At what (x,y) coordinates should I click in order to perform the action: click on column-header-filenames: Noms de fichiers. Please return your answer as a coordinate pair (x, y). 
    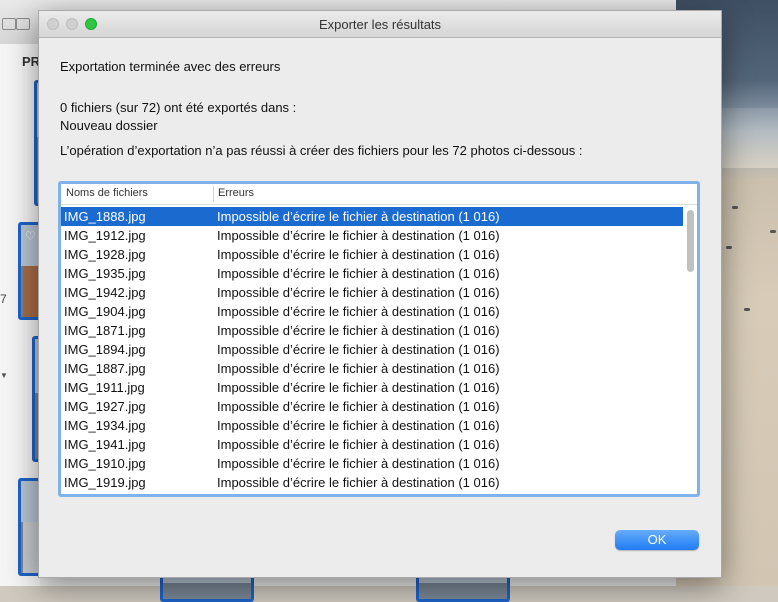
    Looking at the image, I should click on (107, 193).